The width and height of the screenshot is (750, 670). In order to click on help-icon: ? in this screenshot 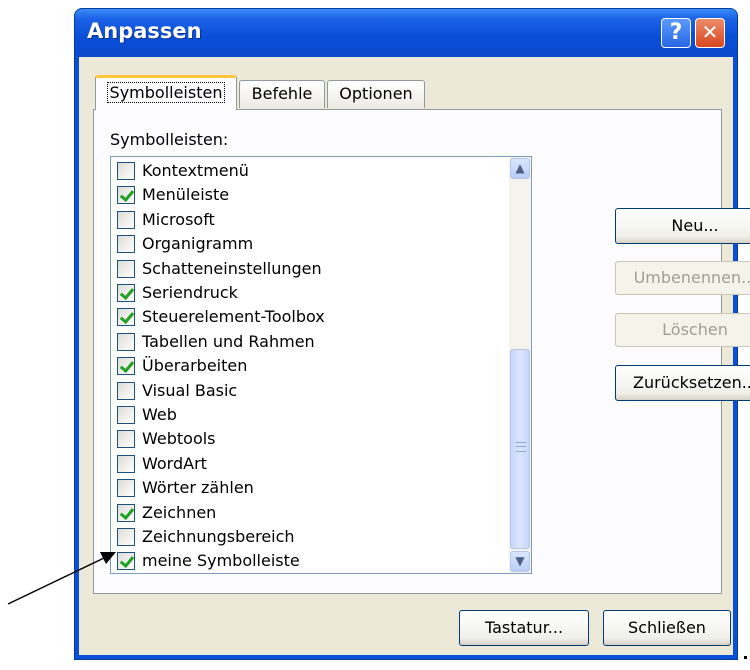, I will do `click(676, 32)`.